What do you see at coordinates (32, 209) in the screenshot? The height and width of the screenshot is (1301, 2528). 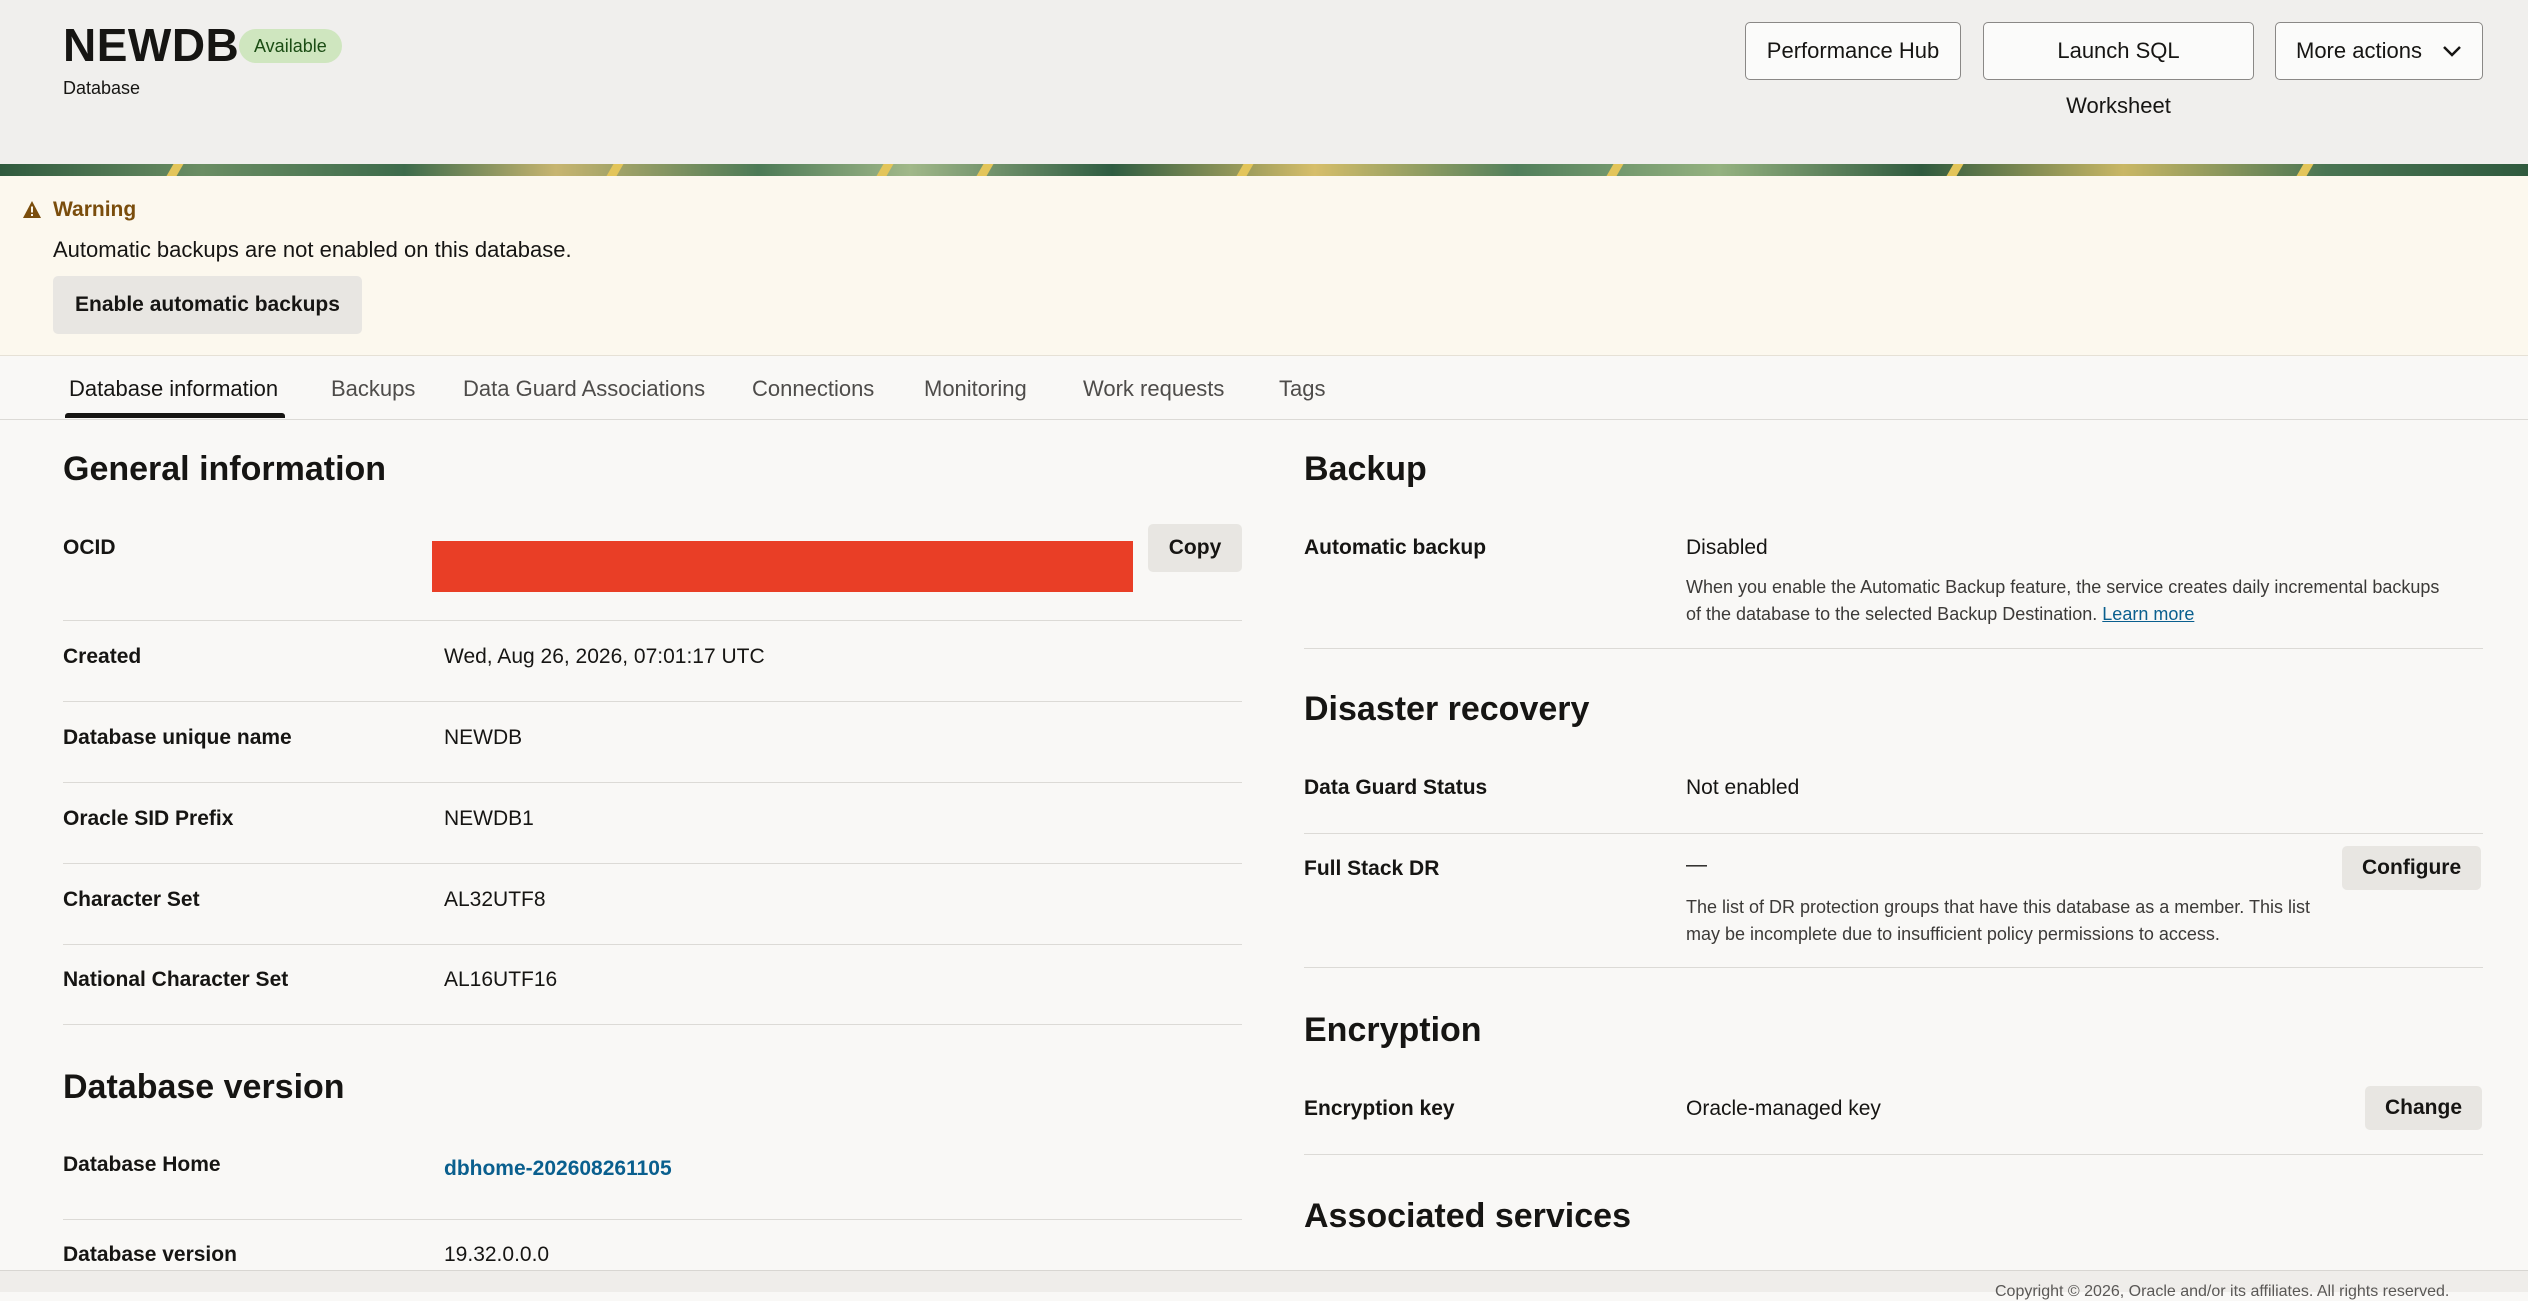 I see `warning-icon` at bounding box center [32, 209].